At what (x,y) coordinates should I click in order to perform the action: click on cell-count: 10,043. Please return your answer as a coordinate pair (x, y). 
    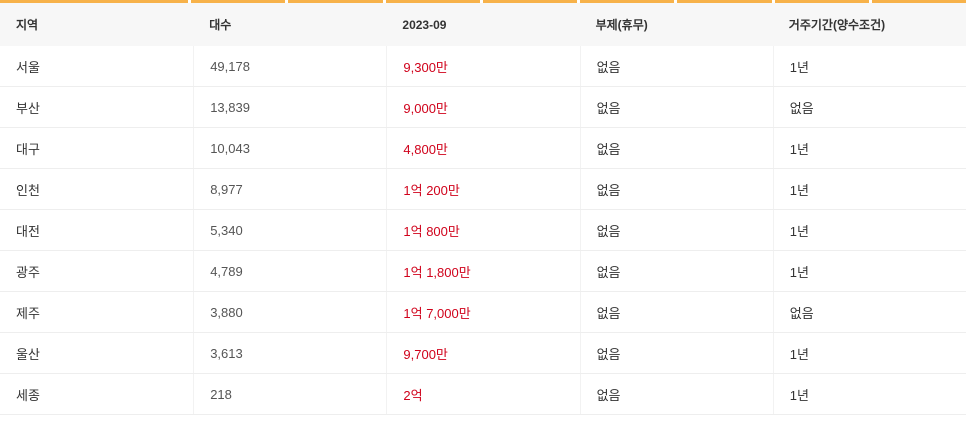
    Looking at the image, I should click on (289, 148).